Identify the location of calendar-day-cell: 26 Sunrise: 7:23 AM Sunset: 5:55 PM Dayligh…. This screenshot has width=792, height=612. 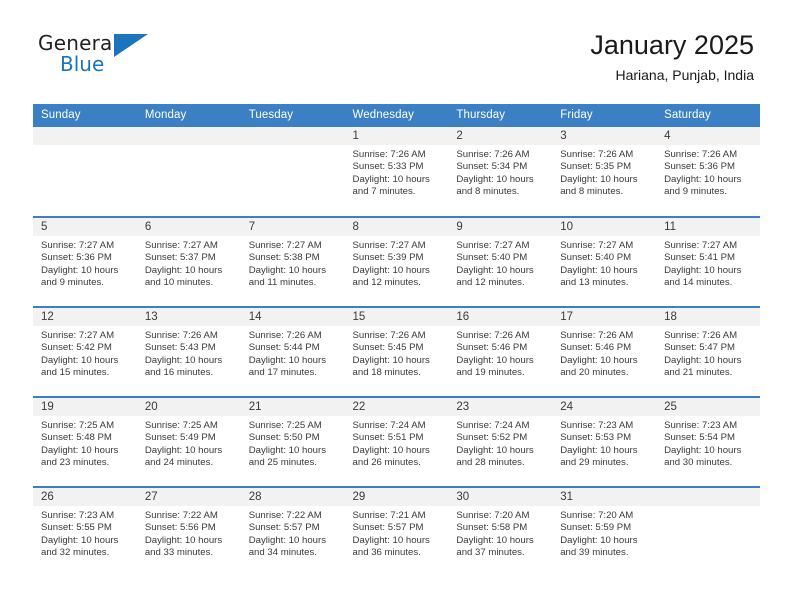
(85, 531).